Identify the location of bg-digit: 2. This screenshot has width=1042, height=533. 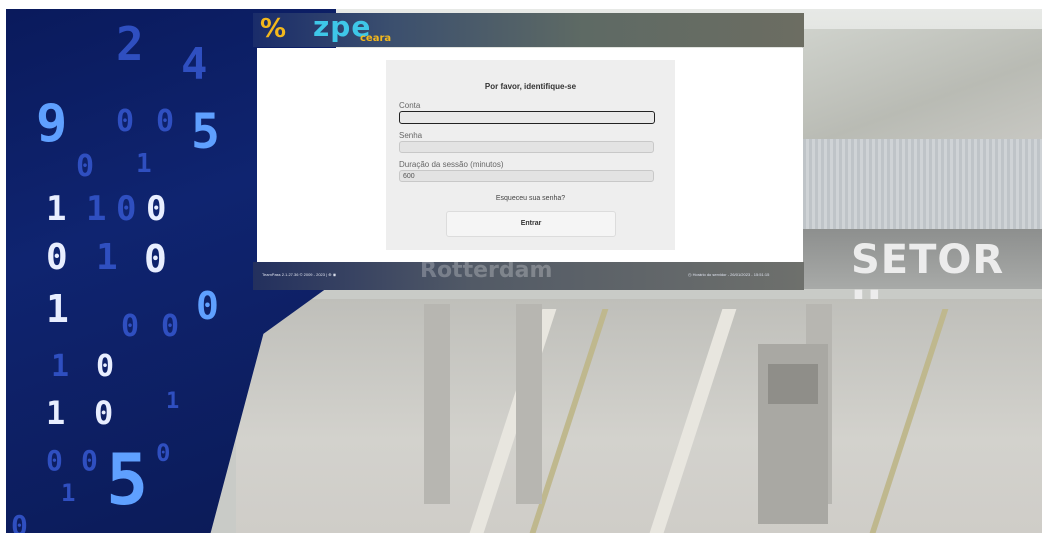
(130, 44).